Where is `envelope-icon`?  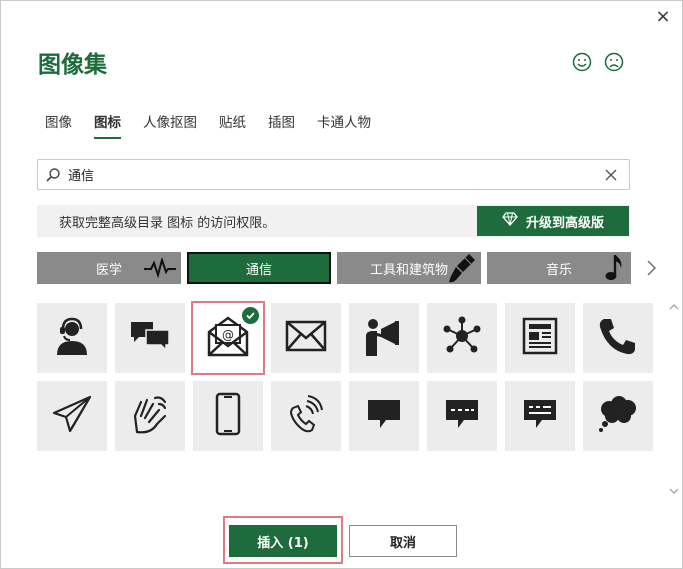
envelope-icon is located at coordinates (306, 338).